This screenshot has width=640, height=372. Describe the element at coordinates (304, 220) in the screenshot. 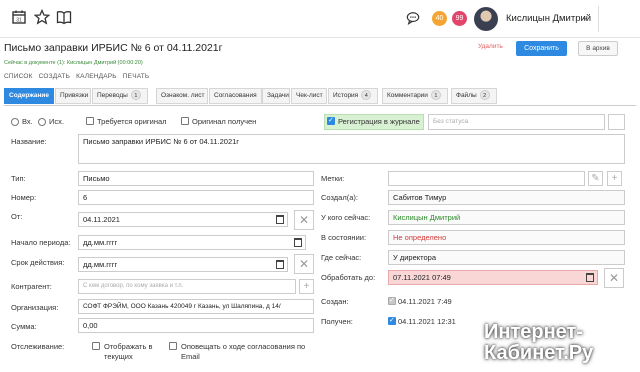

I see `clear-from-button: ✕` at that location.